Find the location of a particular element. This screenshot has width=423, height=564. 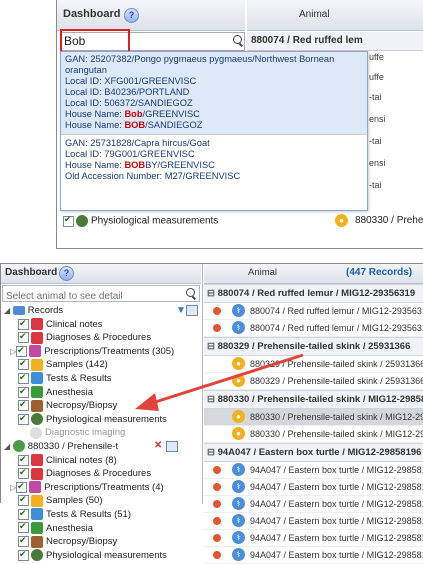

tree-animal-node: ◢ 880330 / Prehensile-t ✕ is located at coordinates (102, 447).